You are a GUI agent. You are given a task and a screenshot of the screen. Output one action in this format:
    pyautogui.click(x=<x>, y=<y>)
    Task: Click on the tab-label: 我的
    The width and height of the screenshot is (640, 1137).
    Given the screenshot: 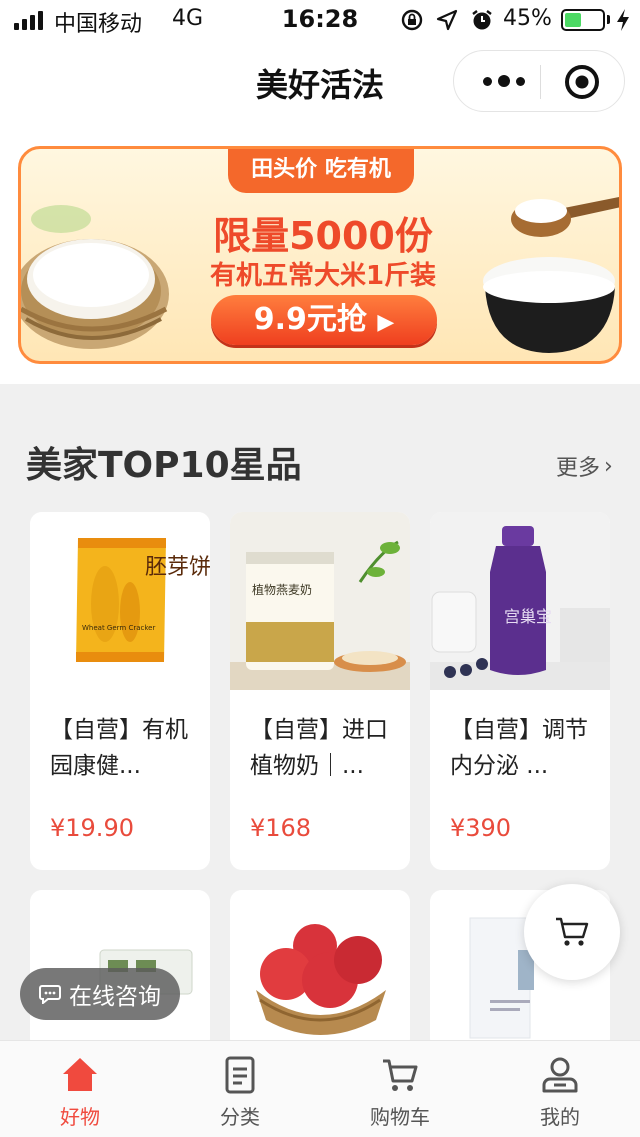 What is the action you would take?
    pyautogui.click(x=560, y=1117)
    